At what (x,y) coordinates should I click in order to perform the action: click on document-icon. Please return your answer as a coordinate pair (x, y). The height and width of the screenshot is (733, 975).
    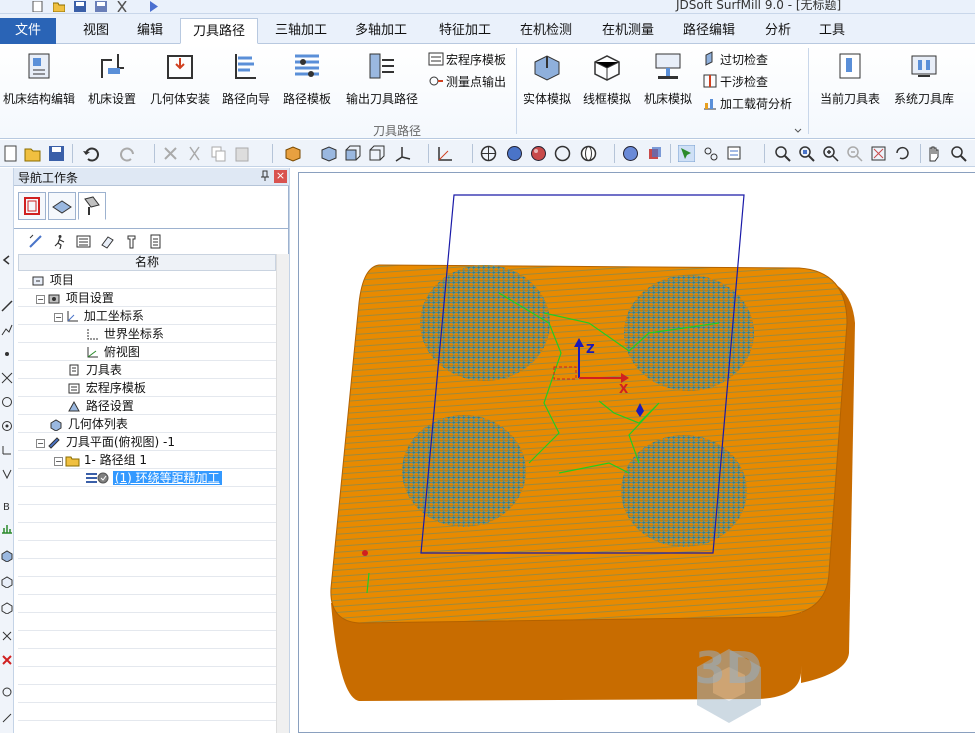
    Looking at the image, I should click on (155, 241).